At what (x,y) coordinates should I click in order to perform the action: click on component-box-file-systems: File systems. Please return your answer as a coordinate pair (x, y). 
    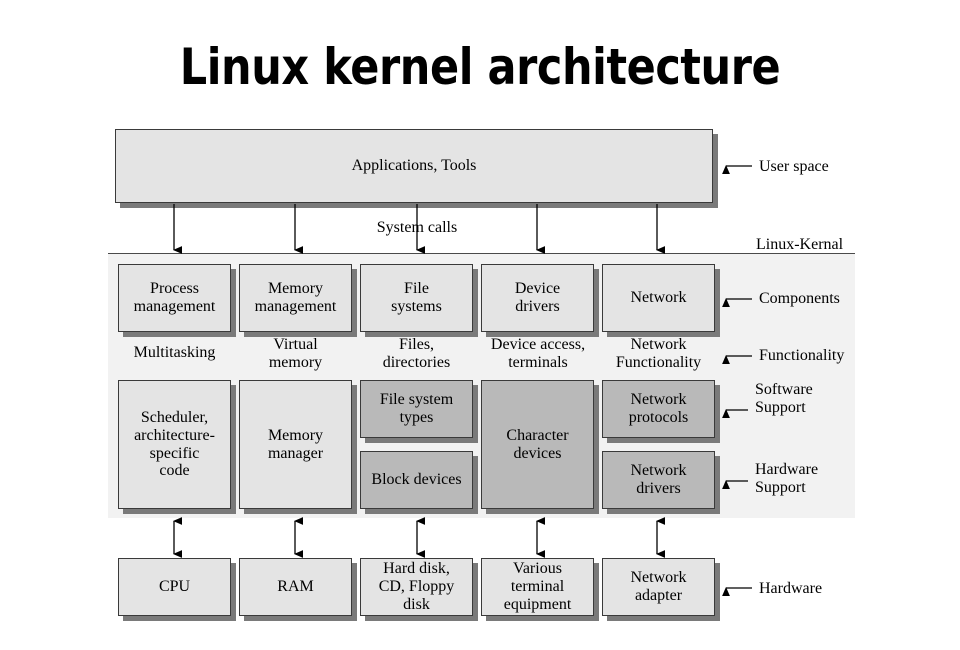
    Looking at the image, I should click on (416, 298).